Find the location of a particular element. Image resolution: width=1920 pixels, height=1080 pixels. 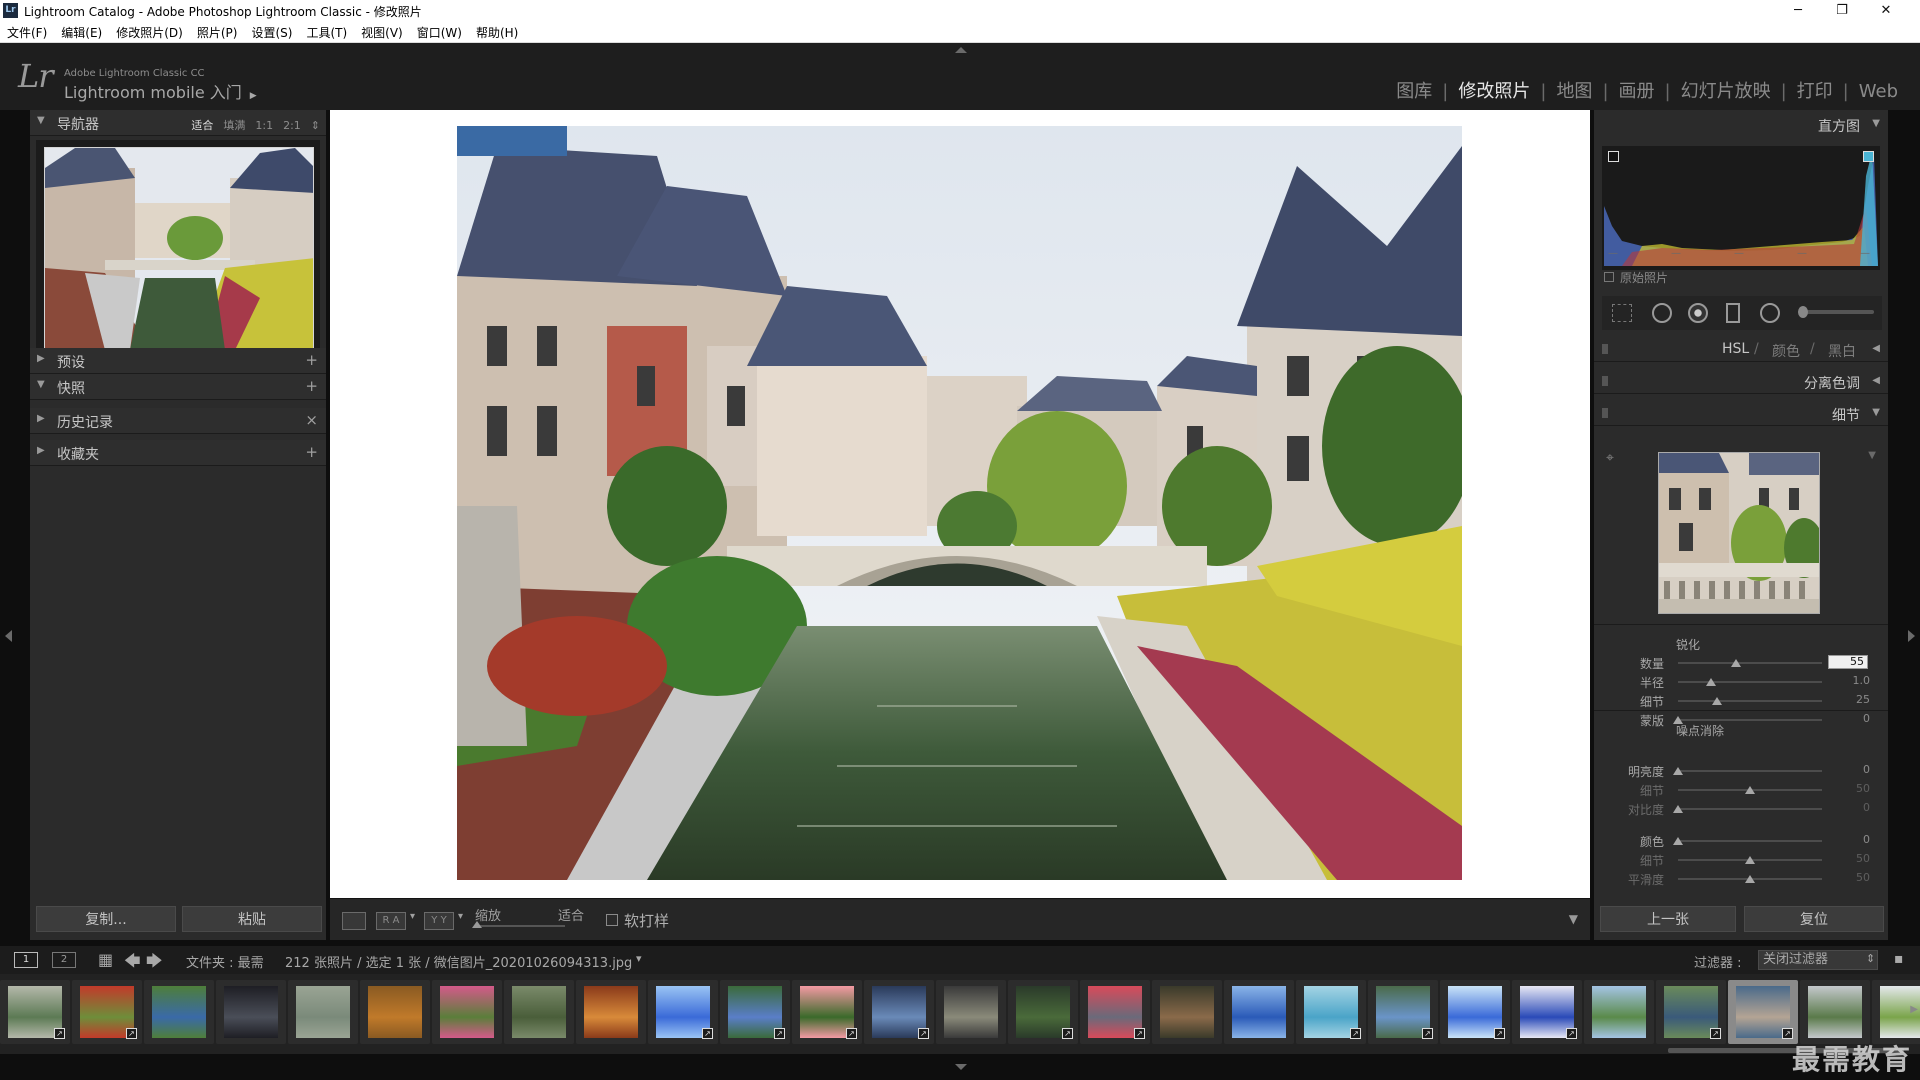

detail-panel-header: 细节 ▼ is located at coordinates (1741, 413).